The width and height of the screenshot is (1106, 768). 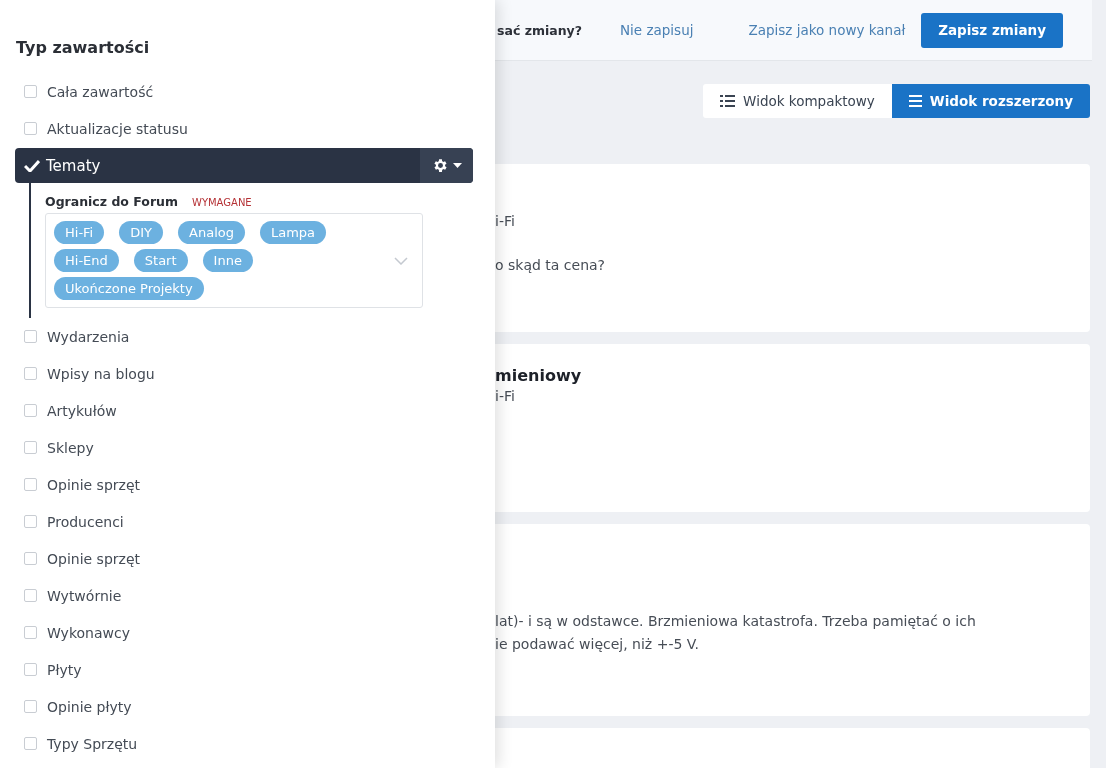 I want to click on save-as-new-link: Zapisz jako nowy kanał, so click(x=827, y=30).